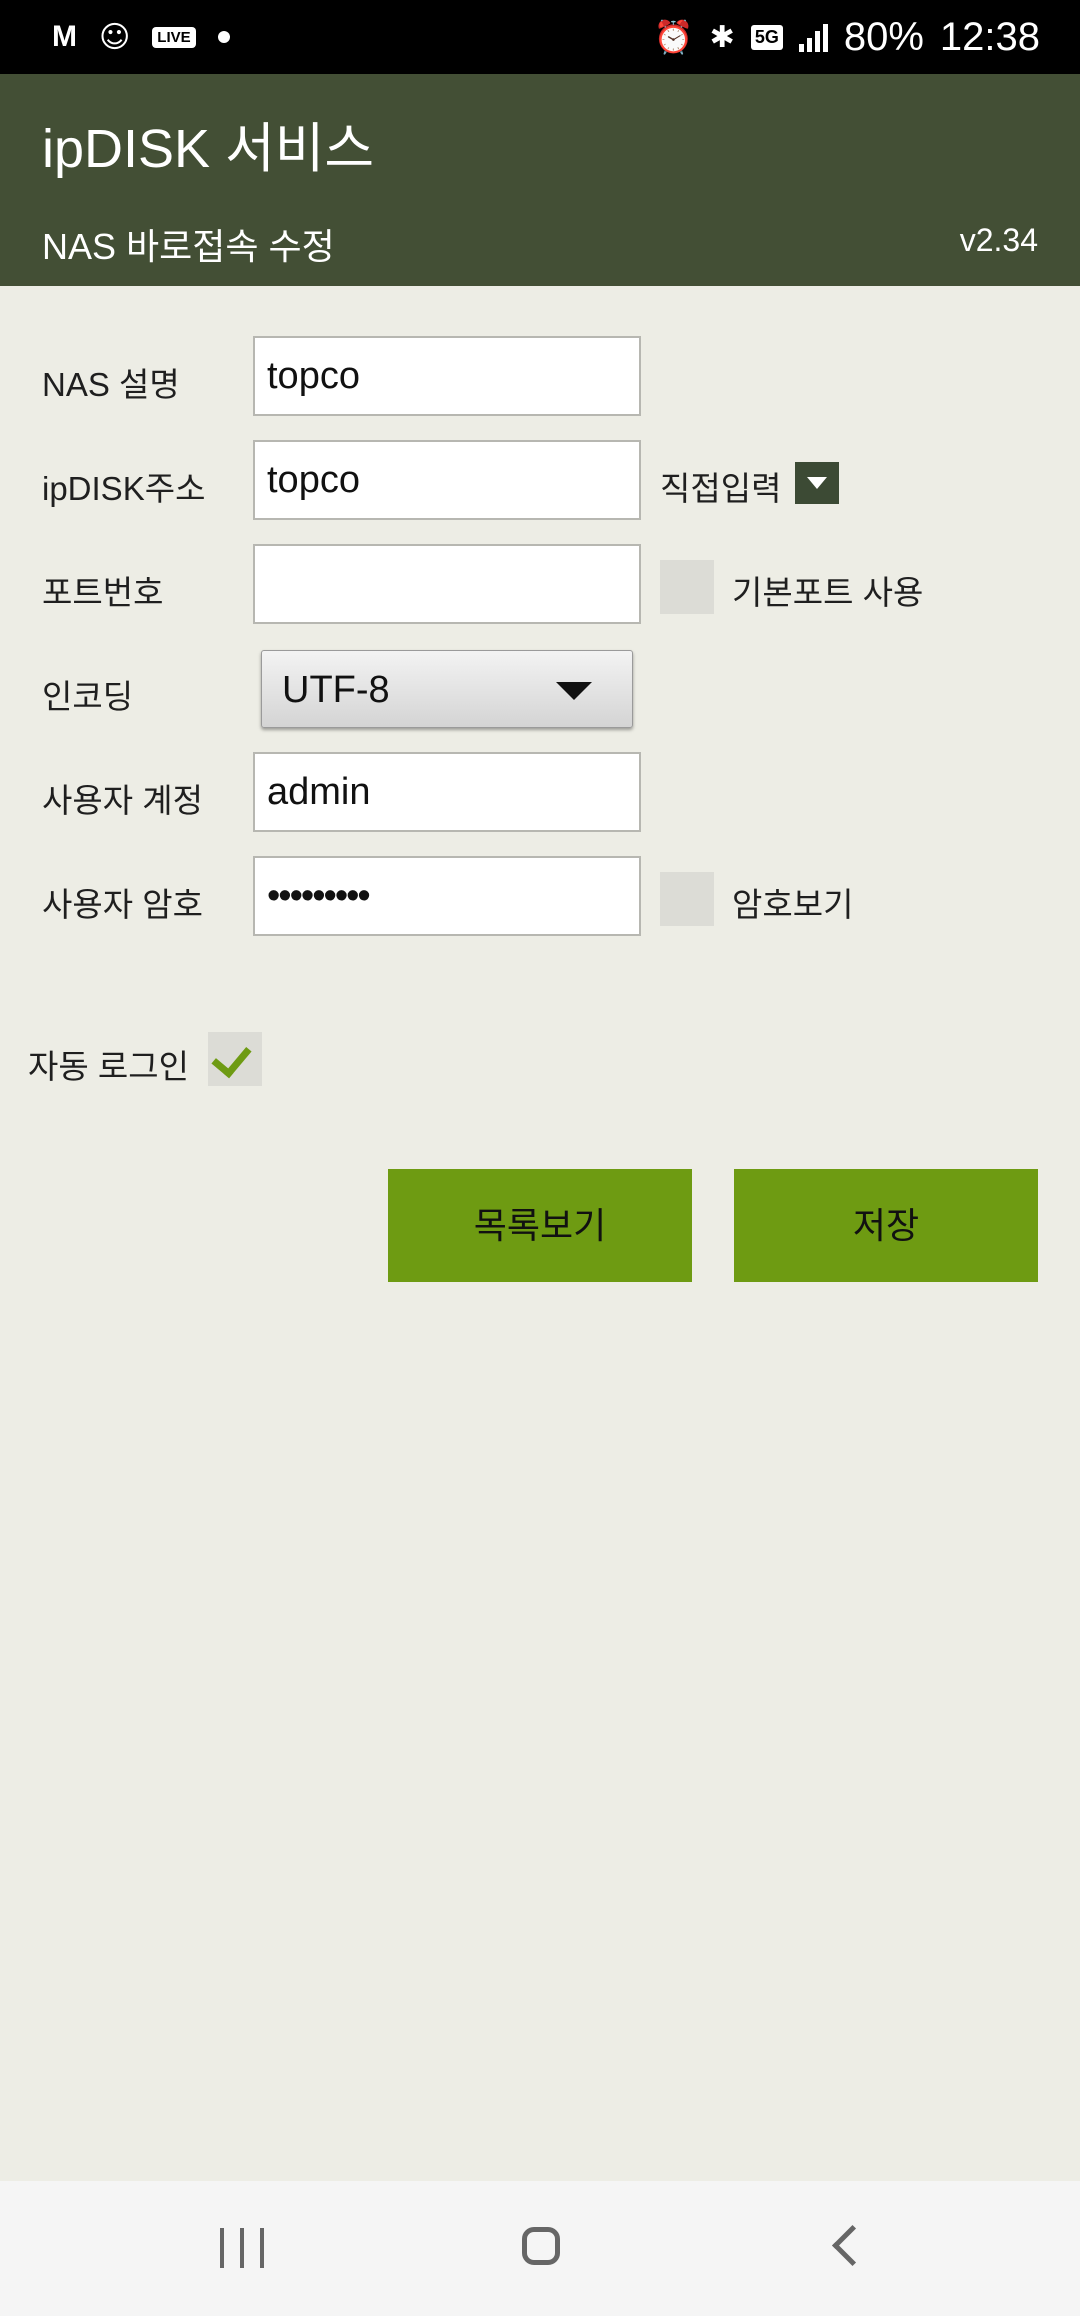 Image resolution: width=1080 pixels, height=2316 pixels. What do you see at coordinates (721, 488) in the screenshot?
I see `direct-input-label: 직접입력` at bounding box center [721, 488].